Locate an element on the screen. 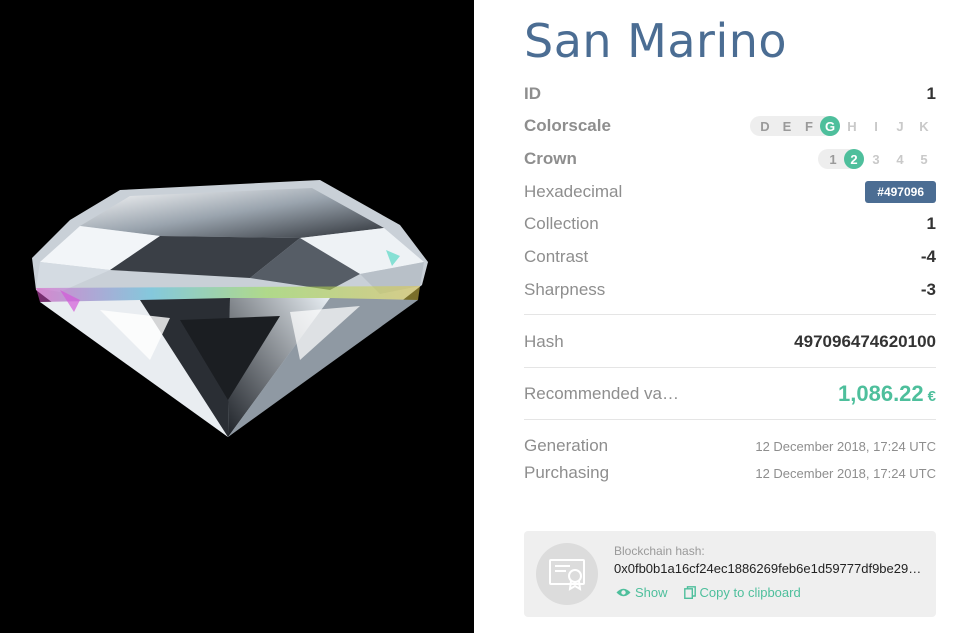 The height and width of the screenshot is (633, 966). blockchain-hash-label: Blockchain hash: is located at coordinates (659, 551).